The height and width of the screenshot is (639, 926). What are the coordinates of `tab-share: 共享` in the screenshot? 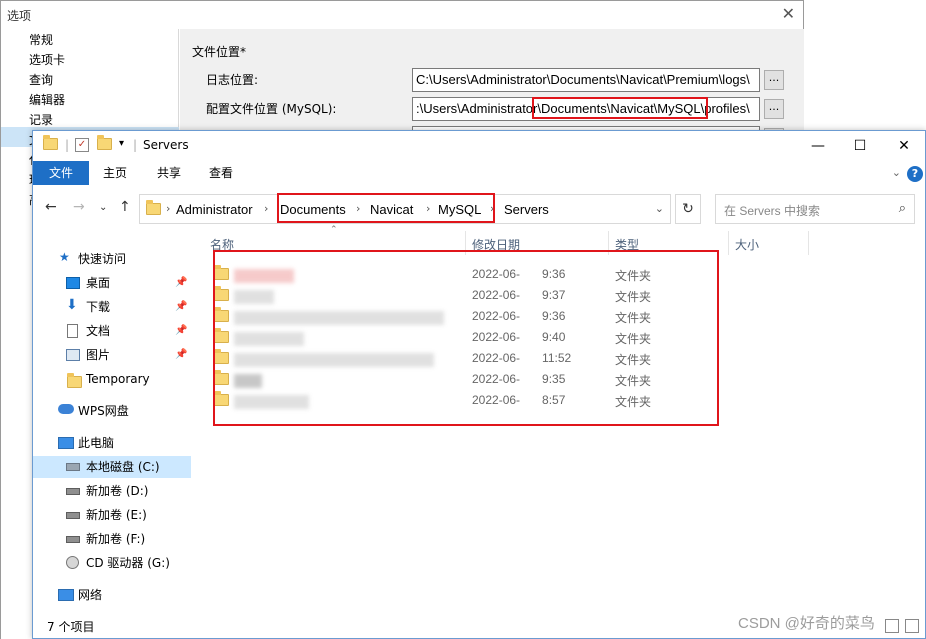 It's located at (169, 173).